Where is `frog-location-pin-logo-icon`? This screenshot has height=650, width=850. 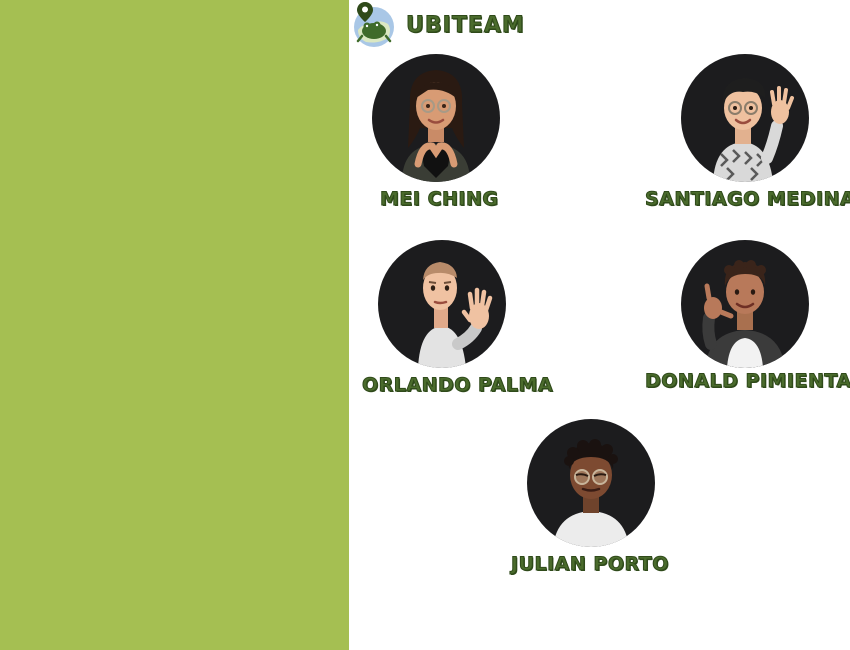
frog-location-pin-logo-icon is located at coordinates (374, 24).